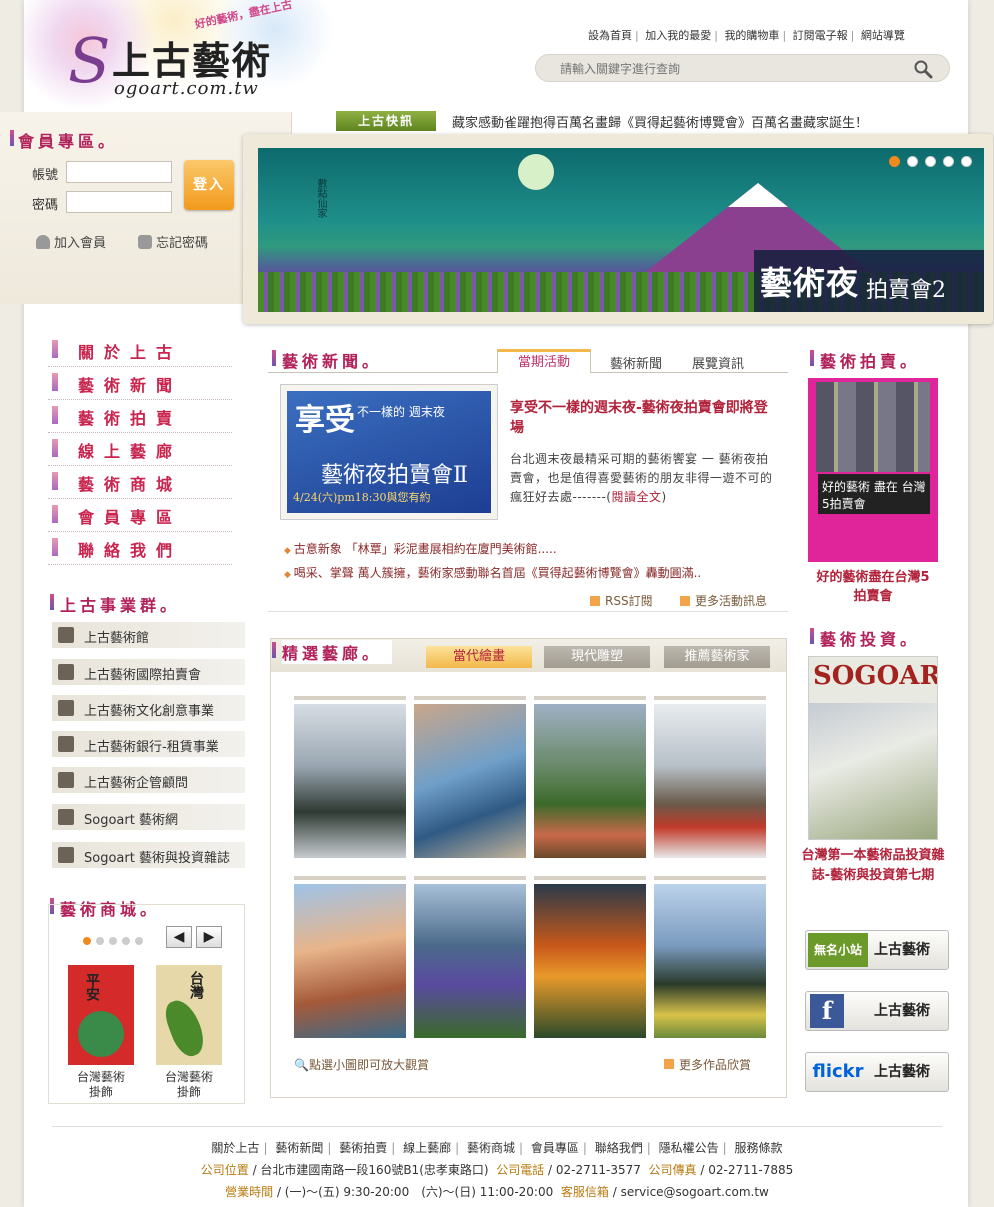 The height and width of the screenshot is (1207, 994). I want to click on product-caption-1: 台灣藝術 掛飾, so click(101, 1085).